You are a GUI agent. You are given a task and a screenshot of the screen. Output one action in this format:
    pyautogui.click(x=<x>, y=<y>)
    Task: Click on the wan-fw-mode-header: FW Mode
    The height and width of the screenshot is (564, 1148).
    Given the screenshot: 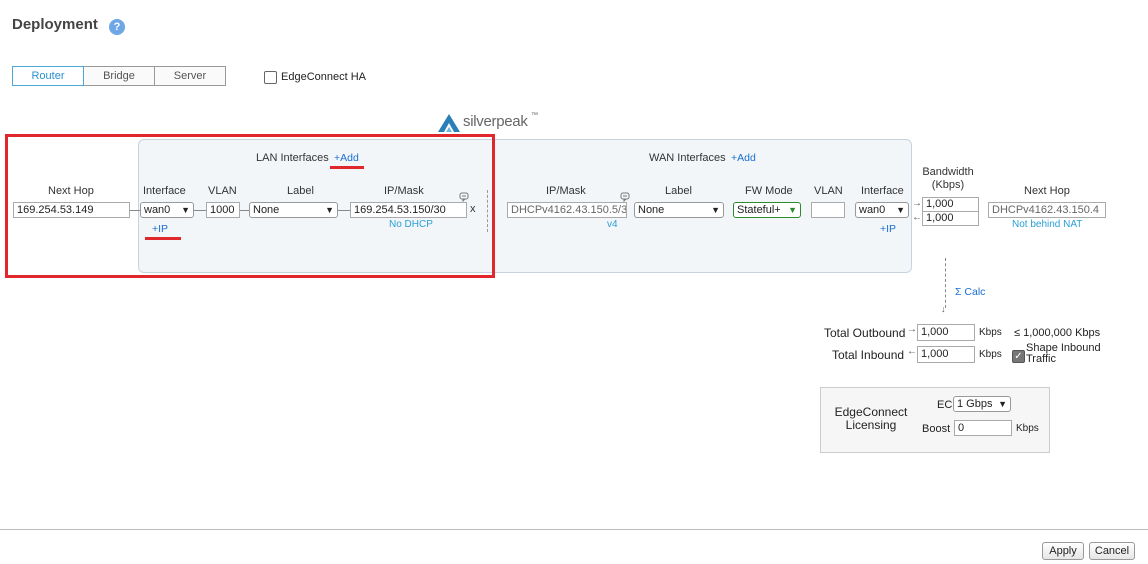 What is the action you would take?
    pyautogui.click(x=769, y=191)
    